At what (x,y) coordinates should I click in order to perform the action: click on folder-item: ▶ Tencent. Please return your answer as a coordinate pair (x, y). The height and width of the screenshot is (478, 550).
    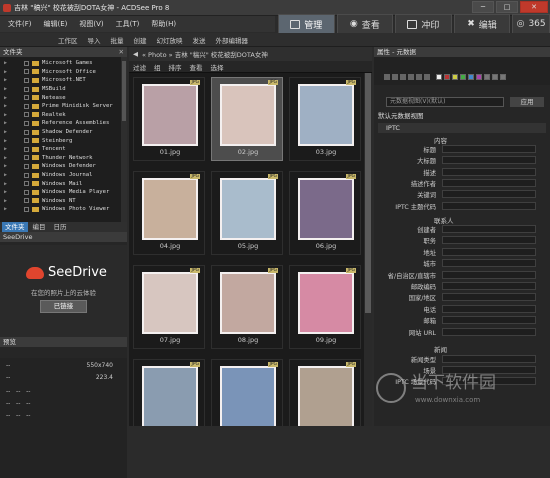
    Looking at the image, I should click on (63, 149).